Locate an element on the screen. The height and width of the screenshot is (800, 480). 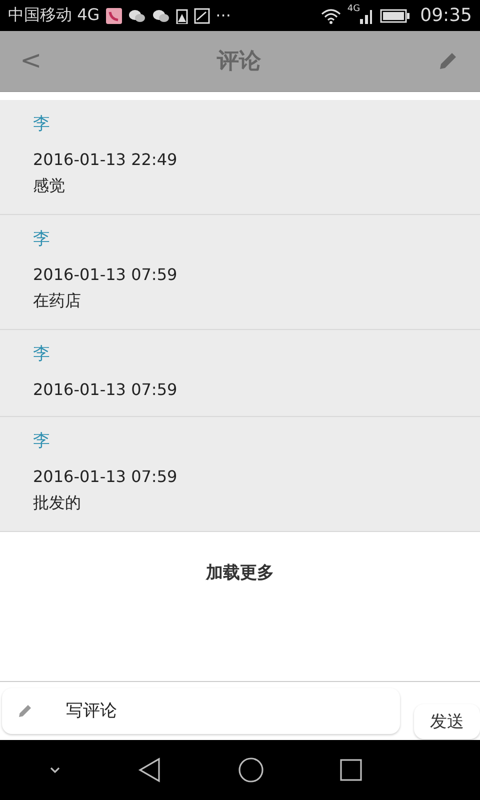
page-title: 评论 is located at coordinates (238, 62).